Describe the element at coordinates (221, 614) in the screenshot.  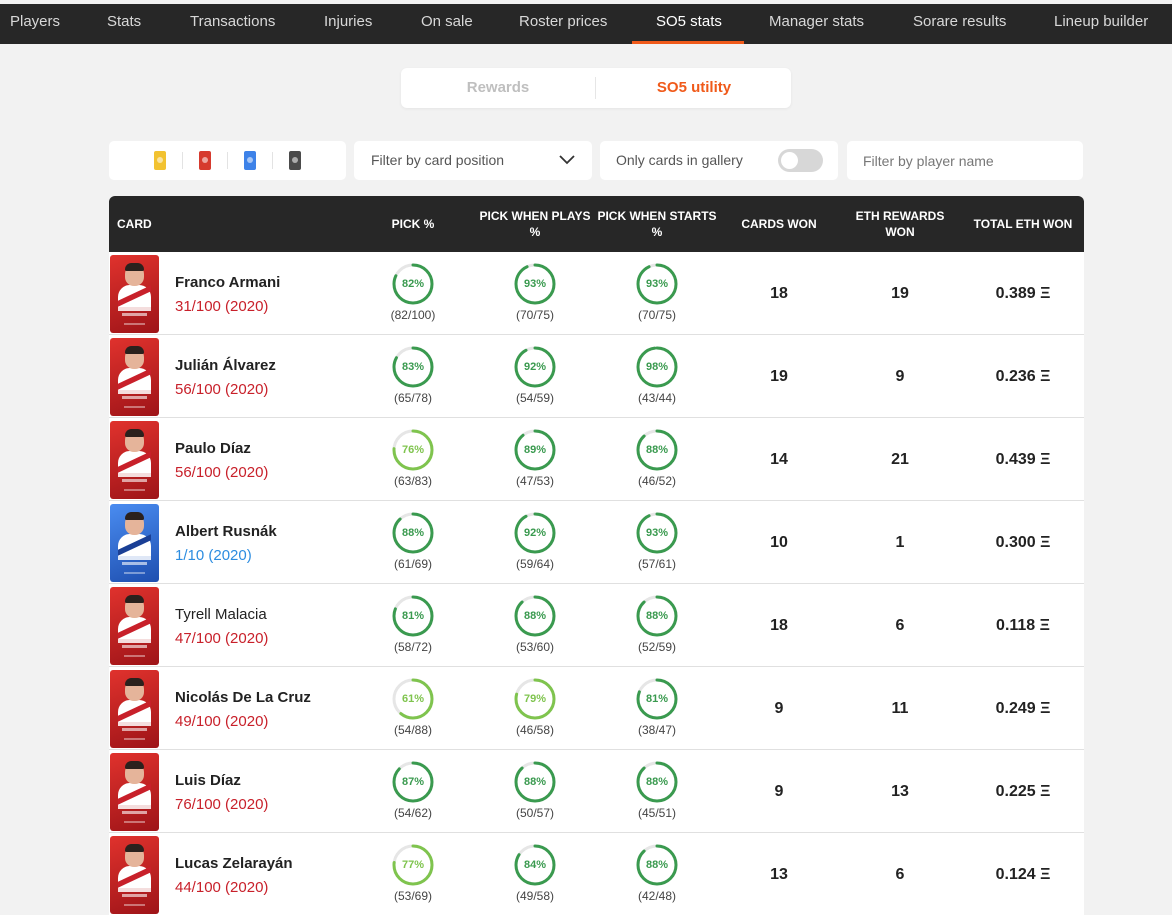
I see `player-name: Tyrell Malacia` at that location.